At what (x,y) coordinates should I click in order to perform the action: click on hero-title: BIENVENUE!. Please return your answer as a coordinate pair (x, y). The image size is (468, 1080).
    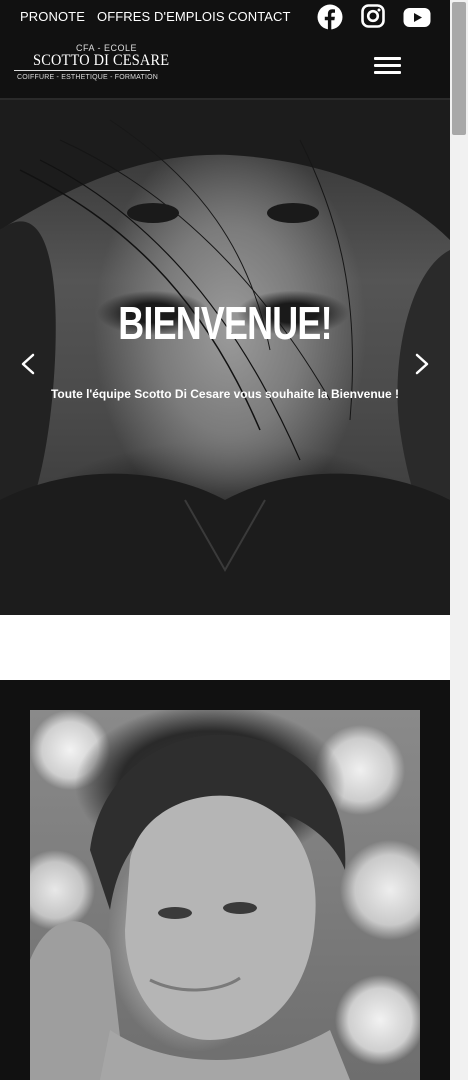
    Looking at the image, I should click on (225, 323).